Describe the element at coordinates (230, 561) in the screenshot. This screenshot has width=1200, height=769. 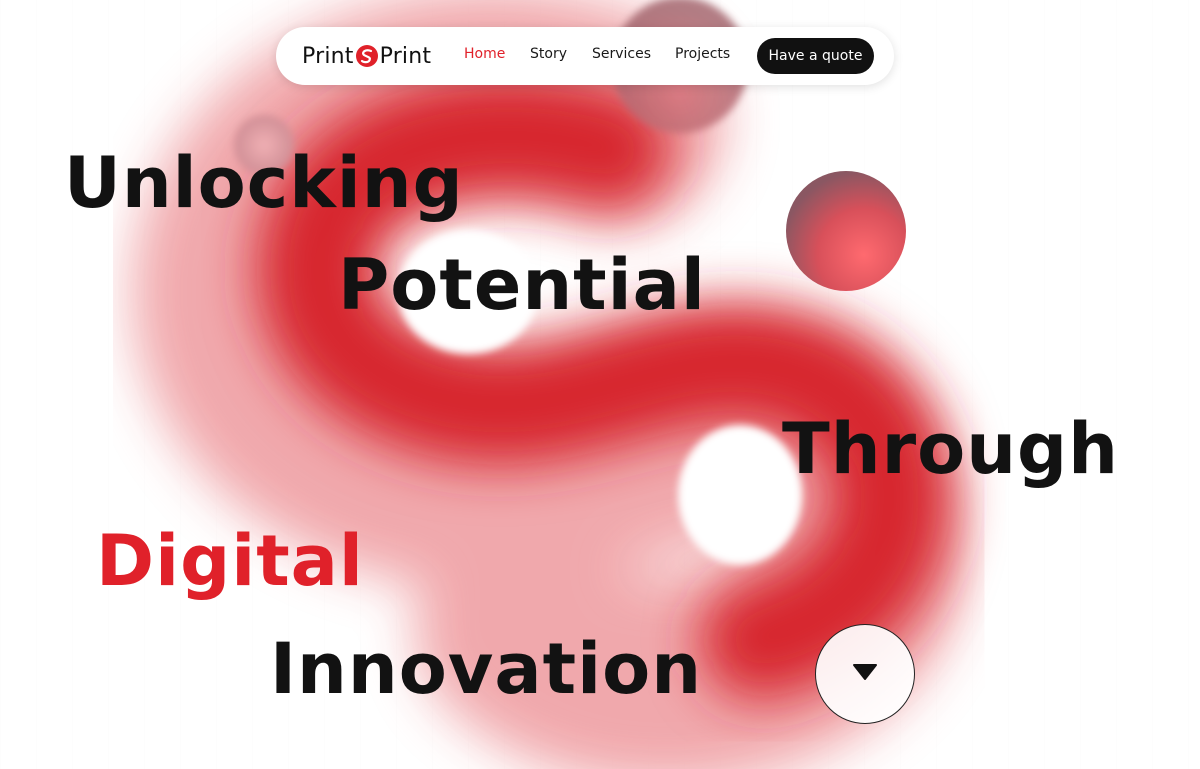
I see `hero-line-digital: Digital` at that location.